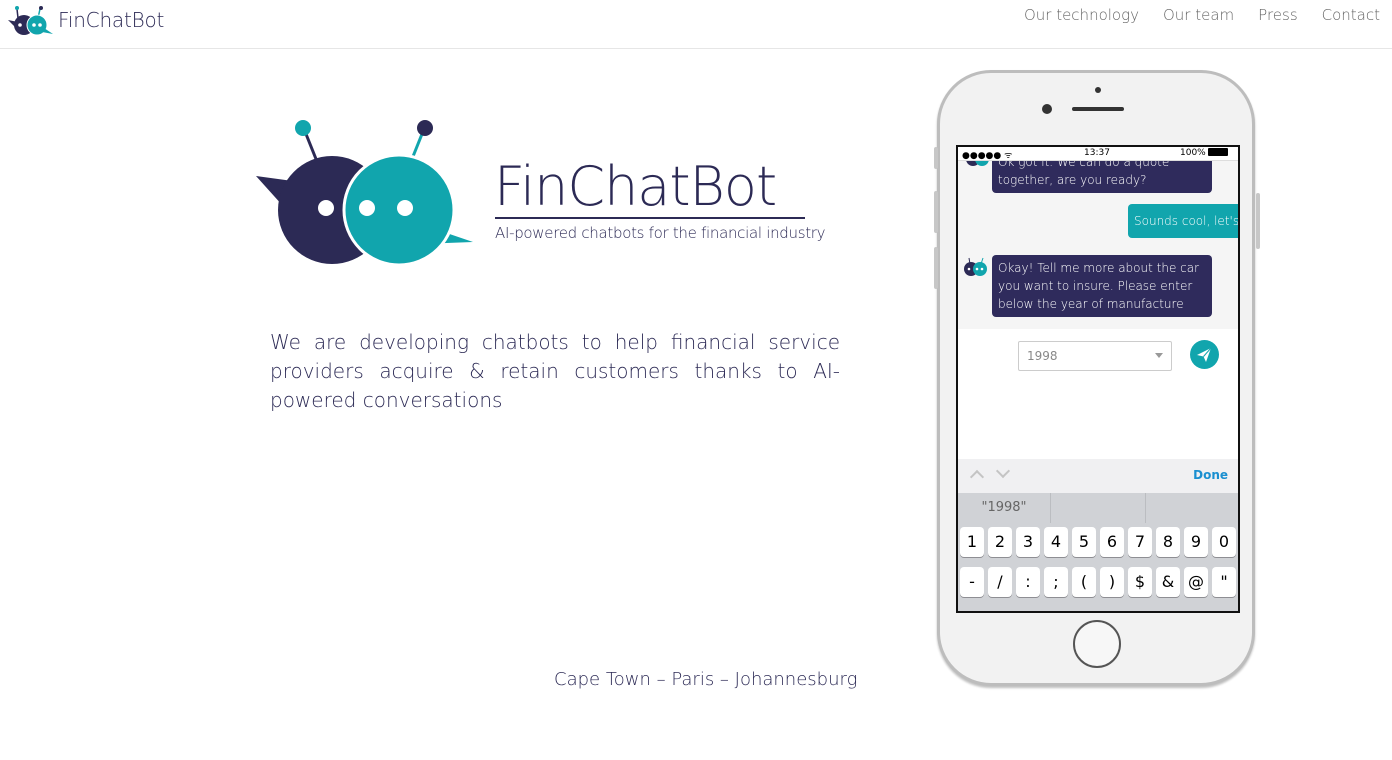 The height and width of the screenshot is (760, 1392). I want to click on key: 0, so click(1224, 542).